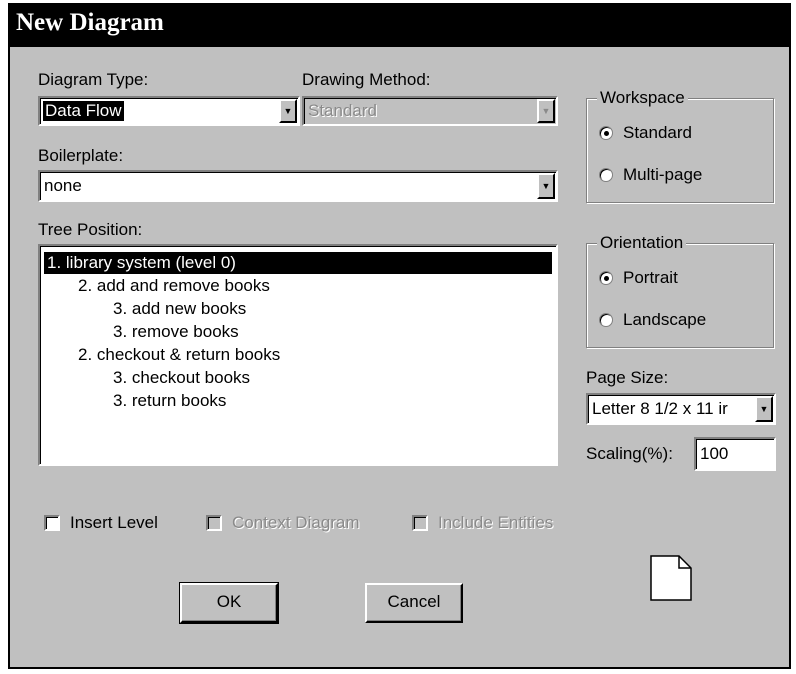 The height and width of the screenshot is (674, 796). I want to click on diagram-type-select: Data Flow ▼, so click(169, 111).